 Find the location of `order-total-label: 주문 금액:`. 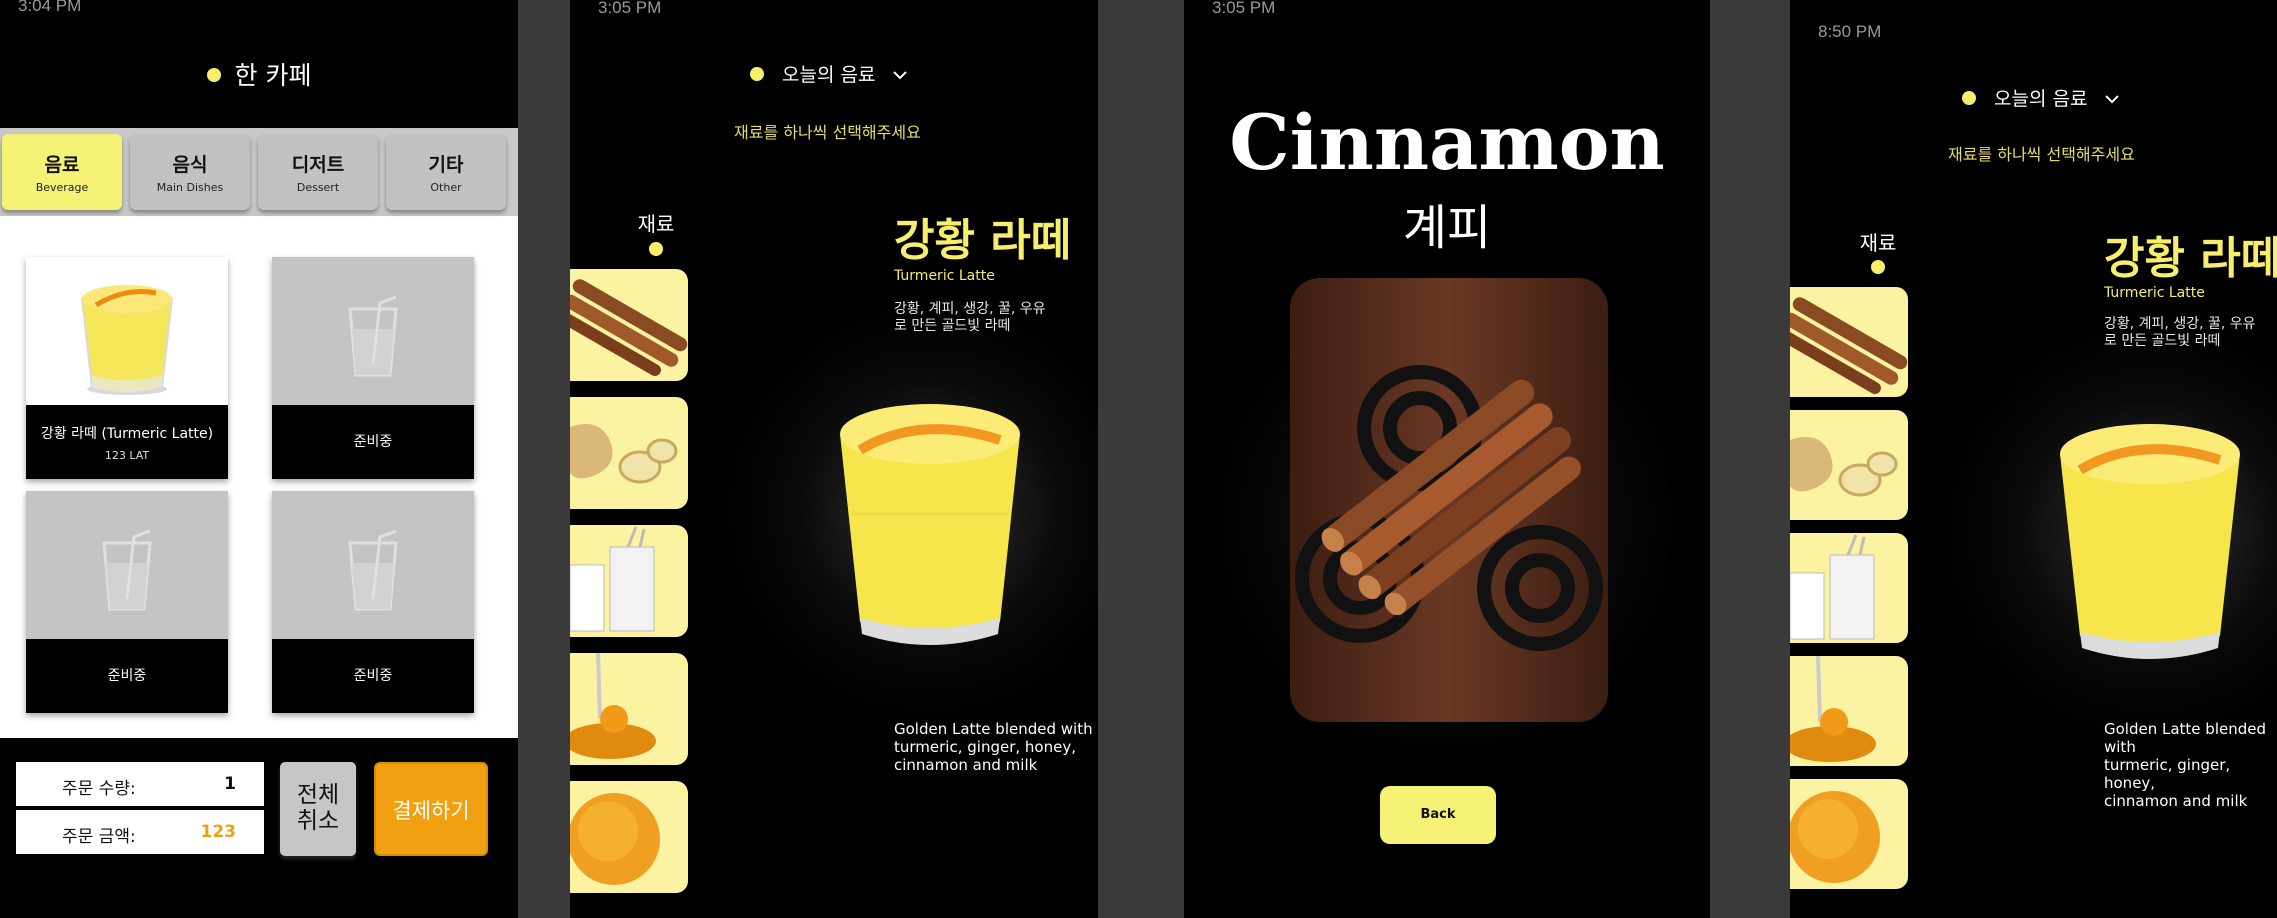

order-total-label: 주문 금액: is located at coordinates (99, 837).